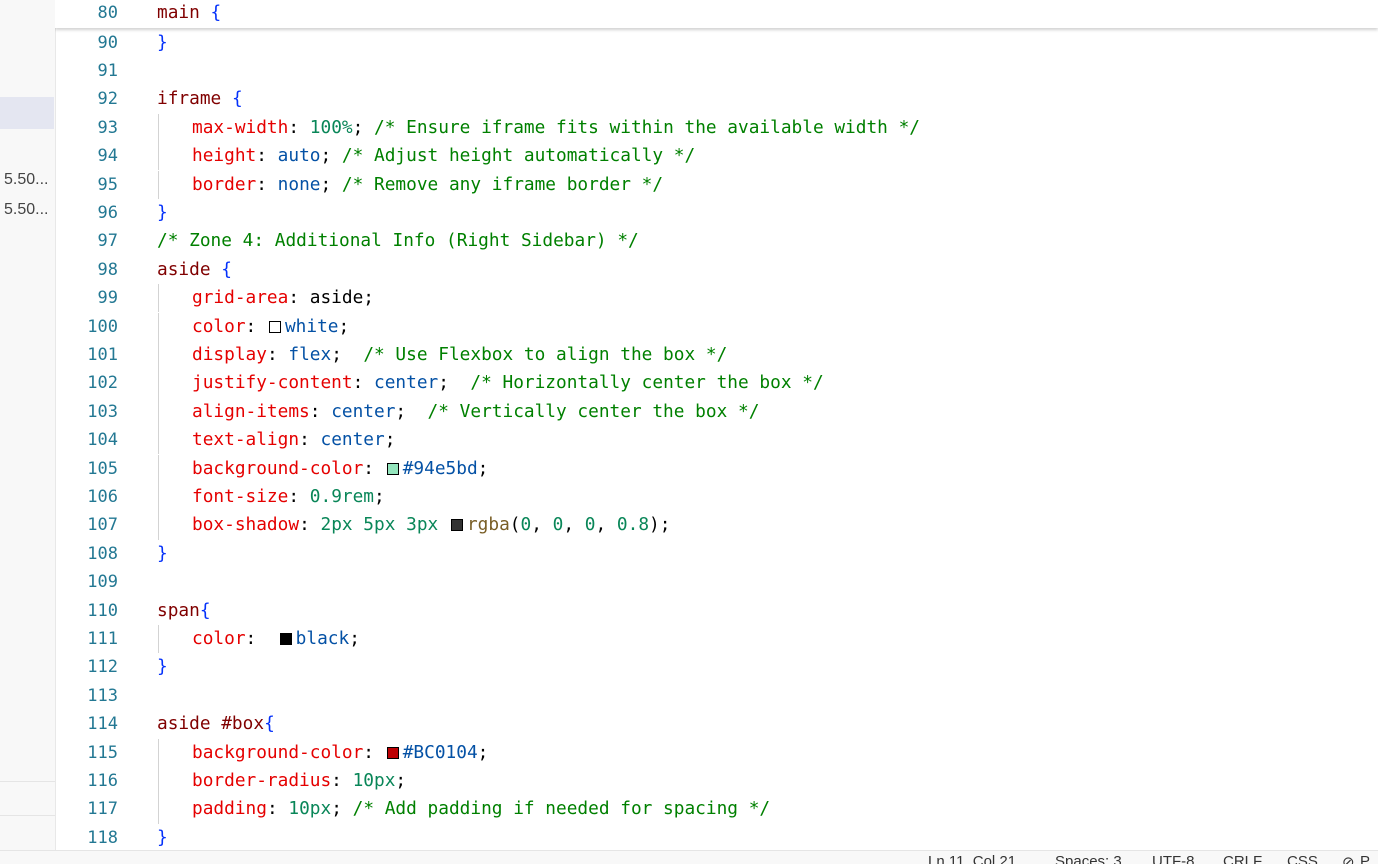  I want to click on line-number: 104, so click(102, 440).